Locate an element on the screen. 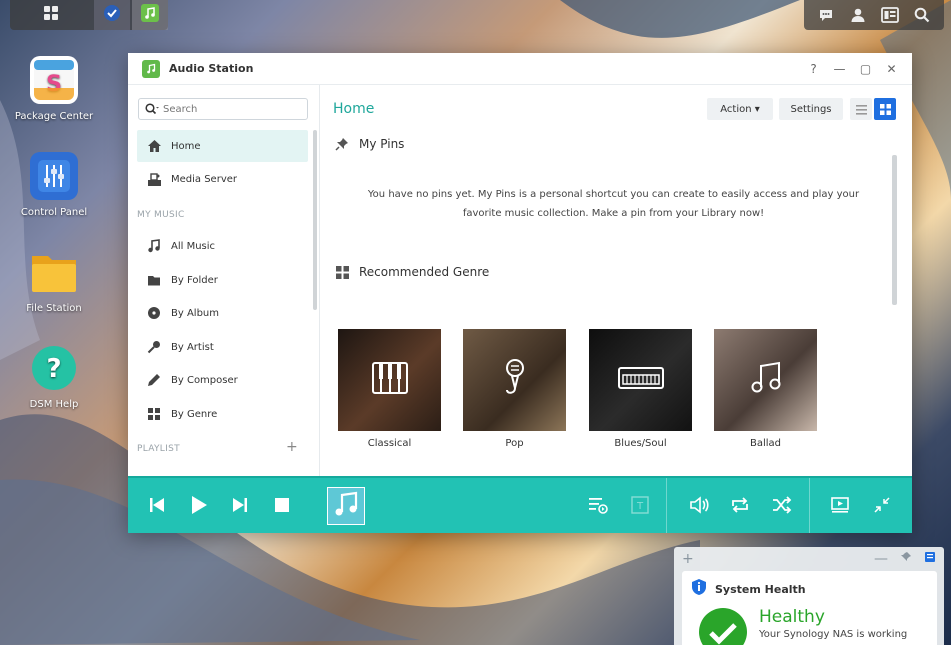 Image resolution: width=951 pixels, height=645 pixels. taskbar-audio-station is located at coordinates (150, 15).